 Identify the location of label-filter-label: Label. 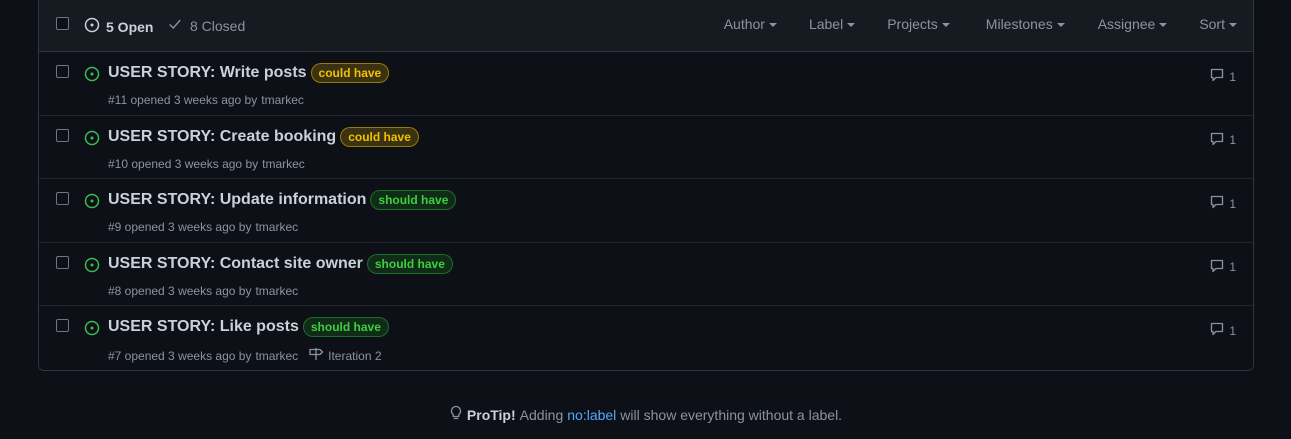
(826, 24).